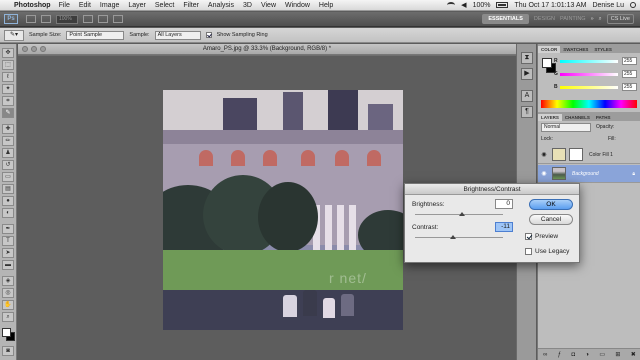 The image size is (640, 360). What do you see at coordinates (620, 19) in the screenshot?
I see `cs-live-button: CS Live` at bounding box center [620, 19].